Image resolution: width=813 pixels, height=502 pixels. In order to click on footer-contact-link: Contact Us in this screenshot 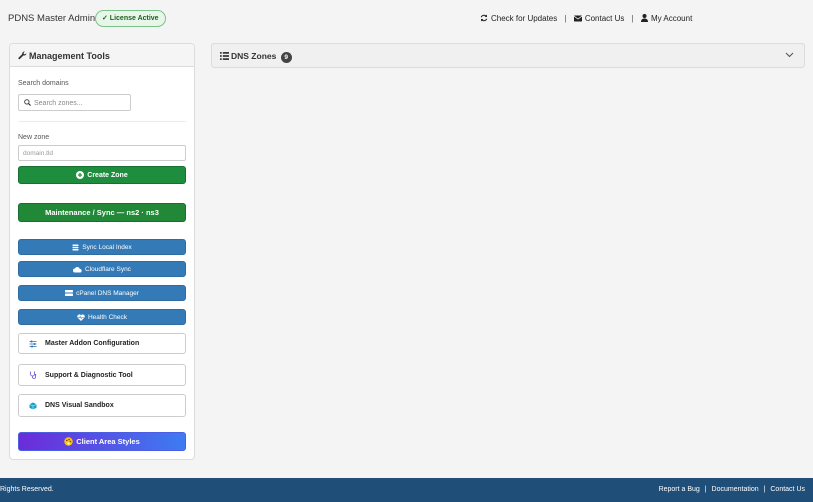, I will do `click(787, 489)`.